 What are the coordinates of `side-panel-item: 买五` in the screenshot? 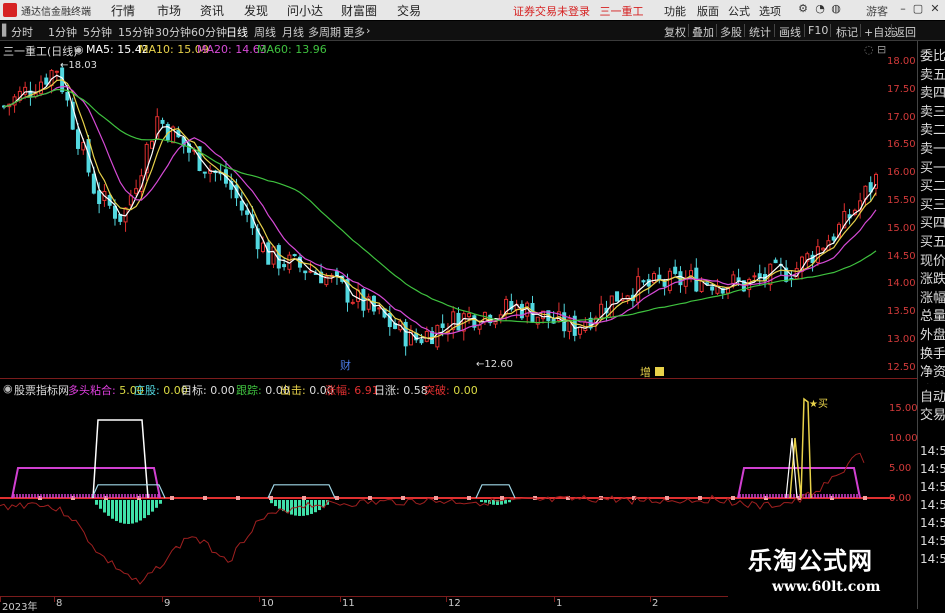 It's located at (932, 240).